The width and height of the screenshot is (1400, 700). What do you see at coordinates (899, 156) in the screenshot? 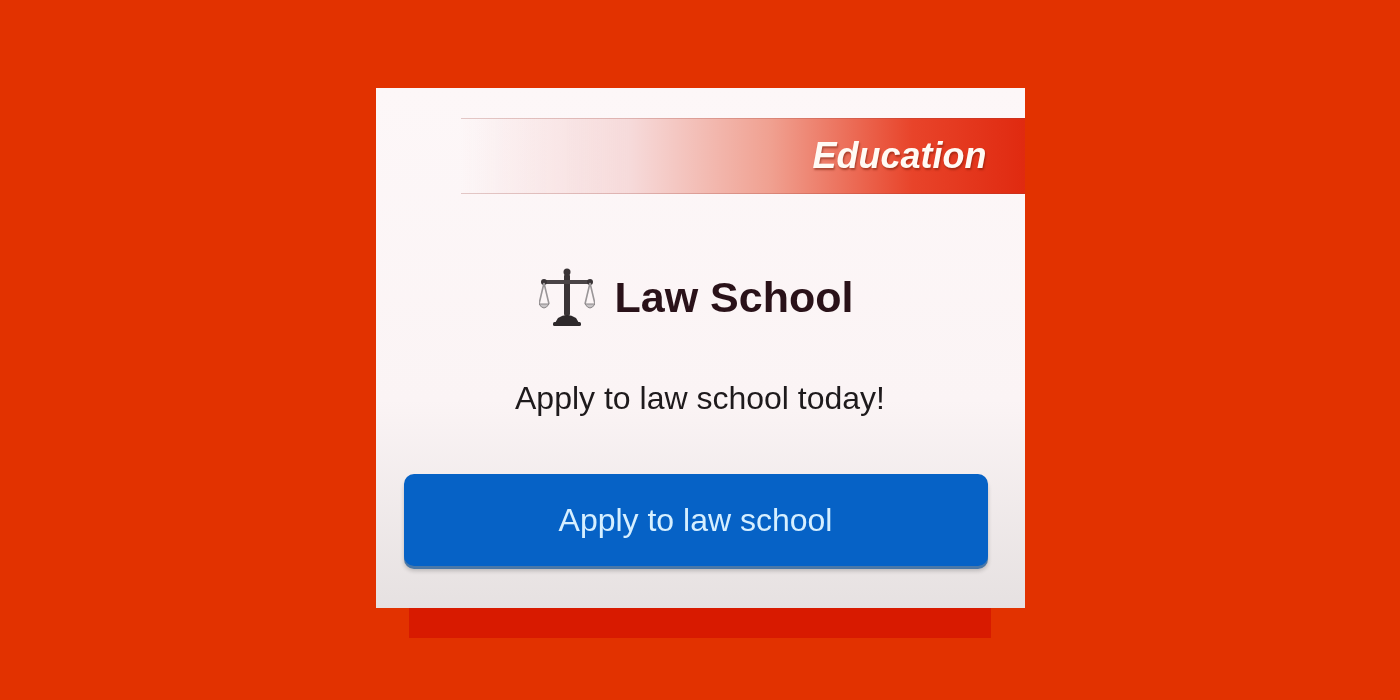
I see `category-label: Education` at bounding box center [899, 156].